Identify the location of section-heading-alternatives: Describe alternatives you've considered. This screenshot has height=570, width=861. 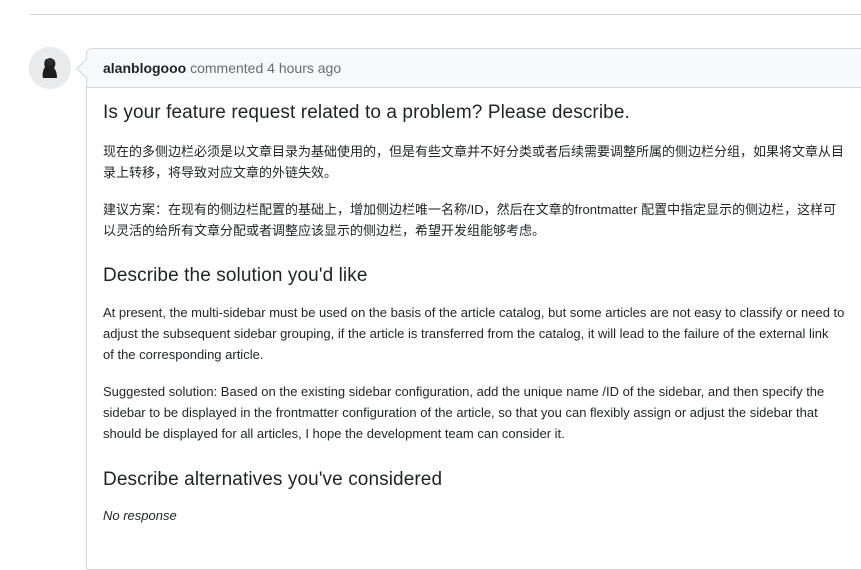
(273, 479).